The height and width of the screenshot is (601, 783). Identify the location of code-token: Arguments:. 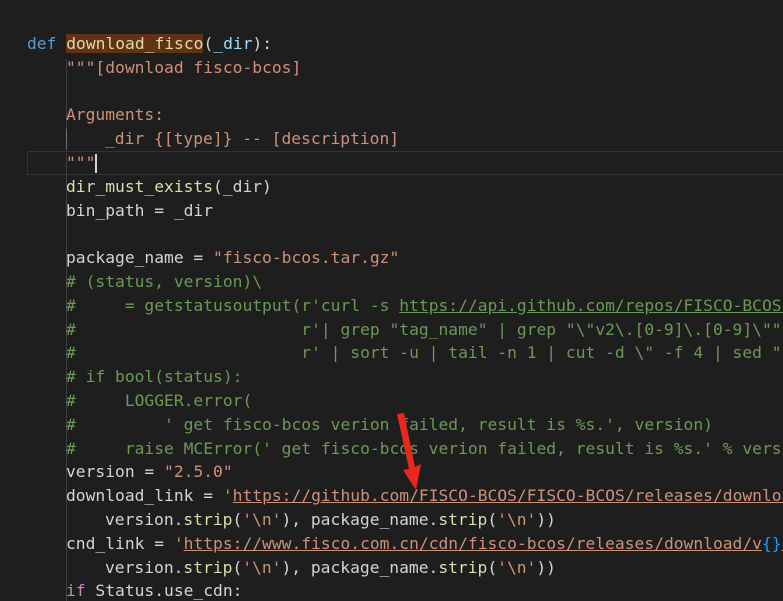
(115, 115).